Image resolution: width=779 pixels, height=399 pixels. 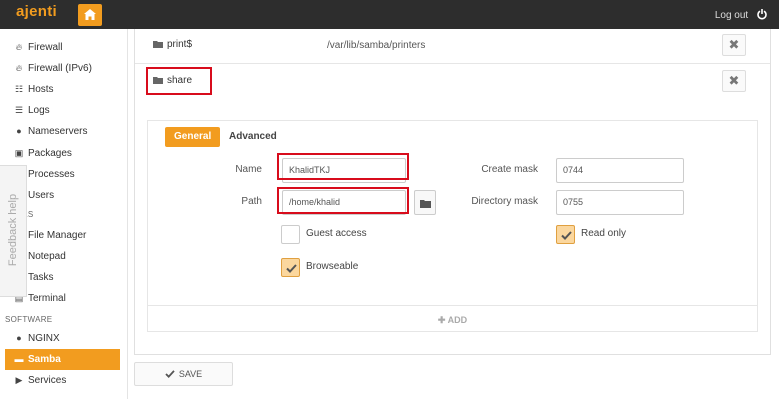 I want to click on logout-button: Log out, so click(x=741, y=15).